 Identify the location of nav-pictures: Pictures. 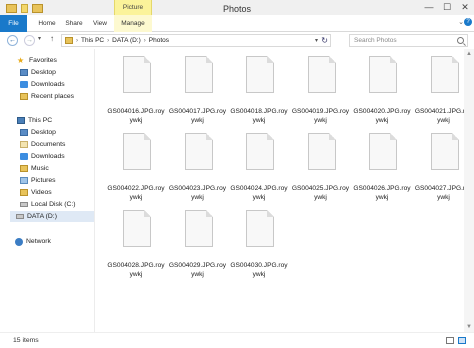
(38, 180).